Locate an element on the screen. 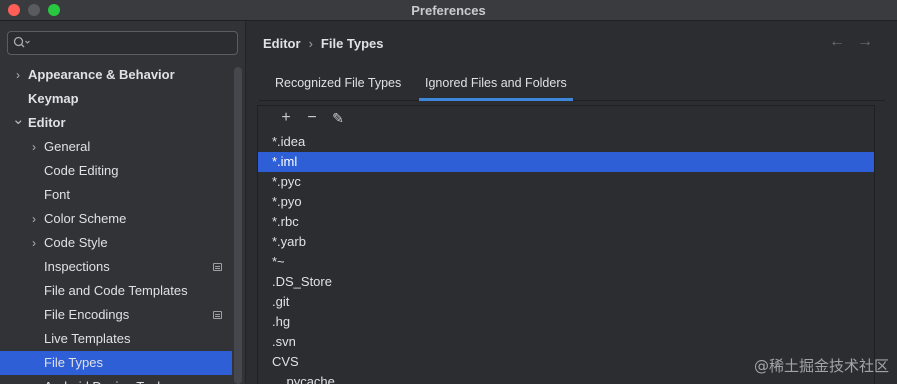 The width and height of the screenshot is (897, 384). sidebar-item-label: File Types is located at coordinates (74, 362).